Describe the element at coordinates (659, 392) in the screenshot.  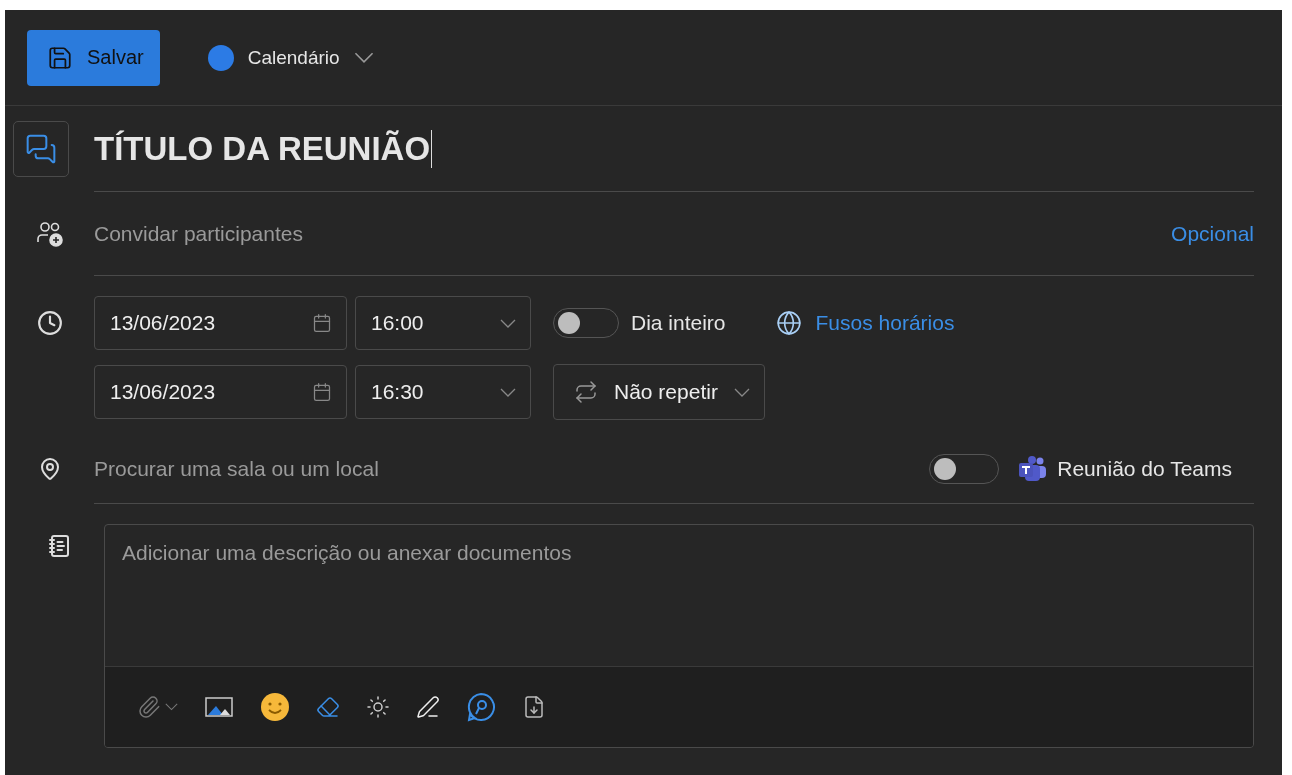
I see `repeat-dropdown: Não repetir` at that location.